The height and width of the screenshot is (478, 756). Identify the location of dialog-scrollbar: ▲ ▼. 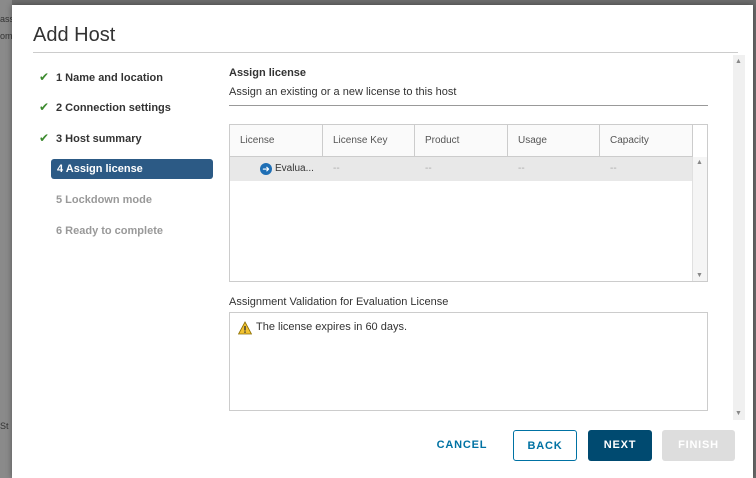
(739, 237).